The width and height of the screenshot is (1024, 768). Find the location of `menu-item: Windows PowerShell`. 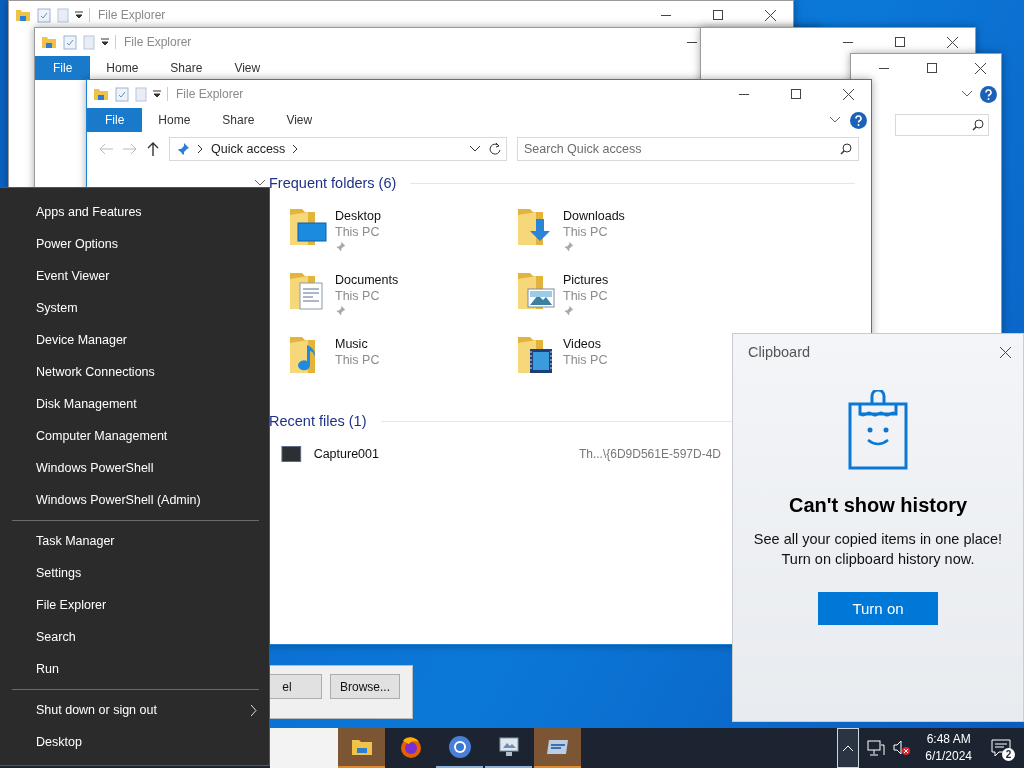

menu-item: Windows PowerShell is located at coordinates (134, 468).